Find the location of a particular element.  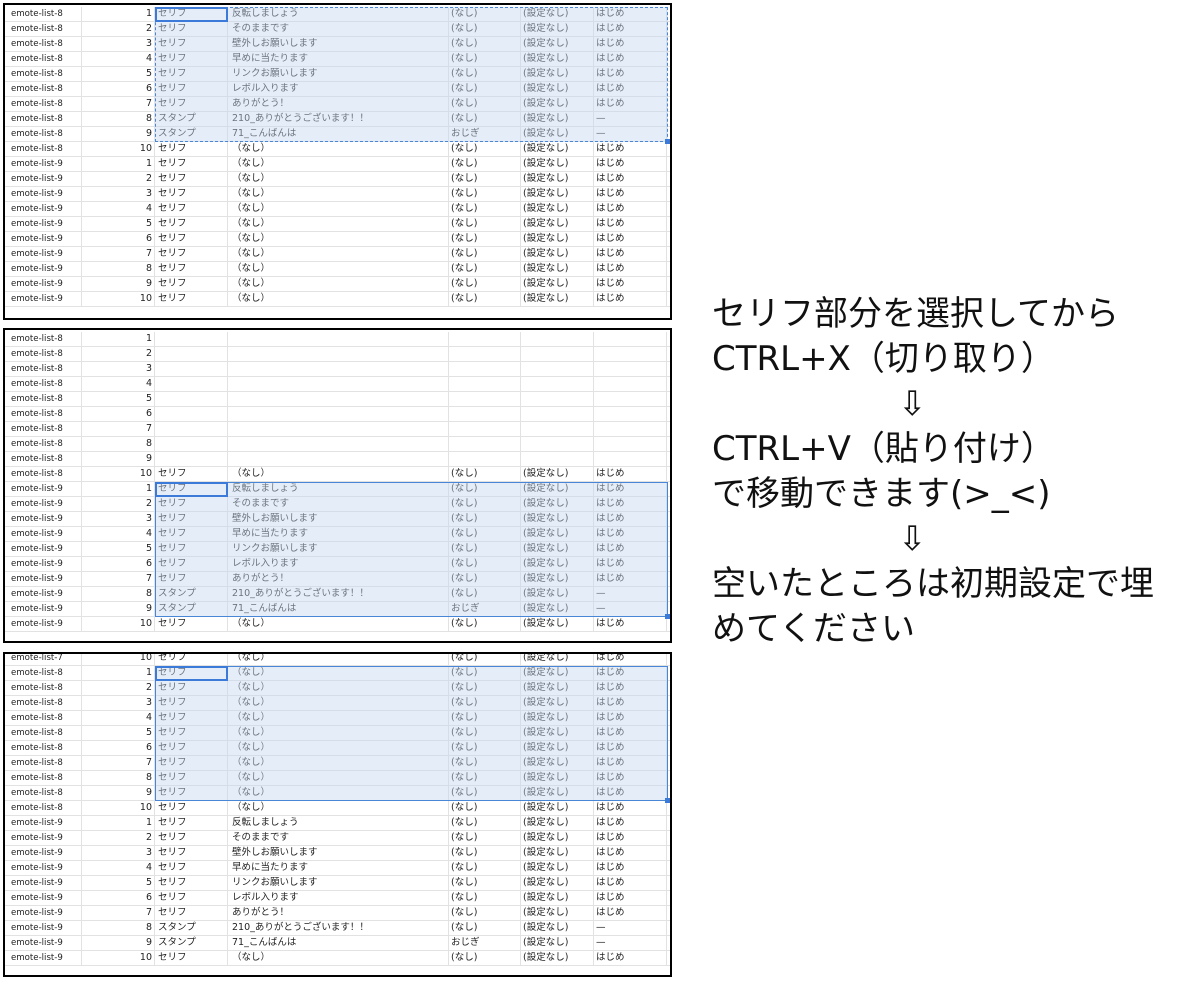

table-row: emote-list-9 2 セリフ そのままです (なし) (設定なし) はじめ is located at coordinates (337, 504).